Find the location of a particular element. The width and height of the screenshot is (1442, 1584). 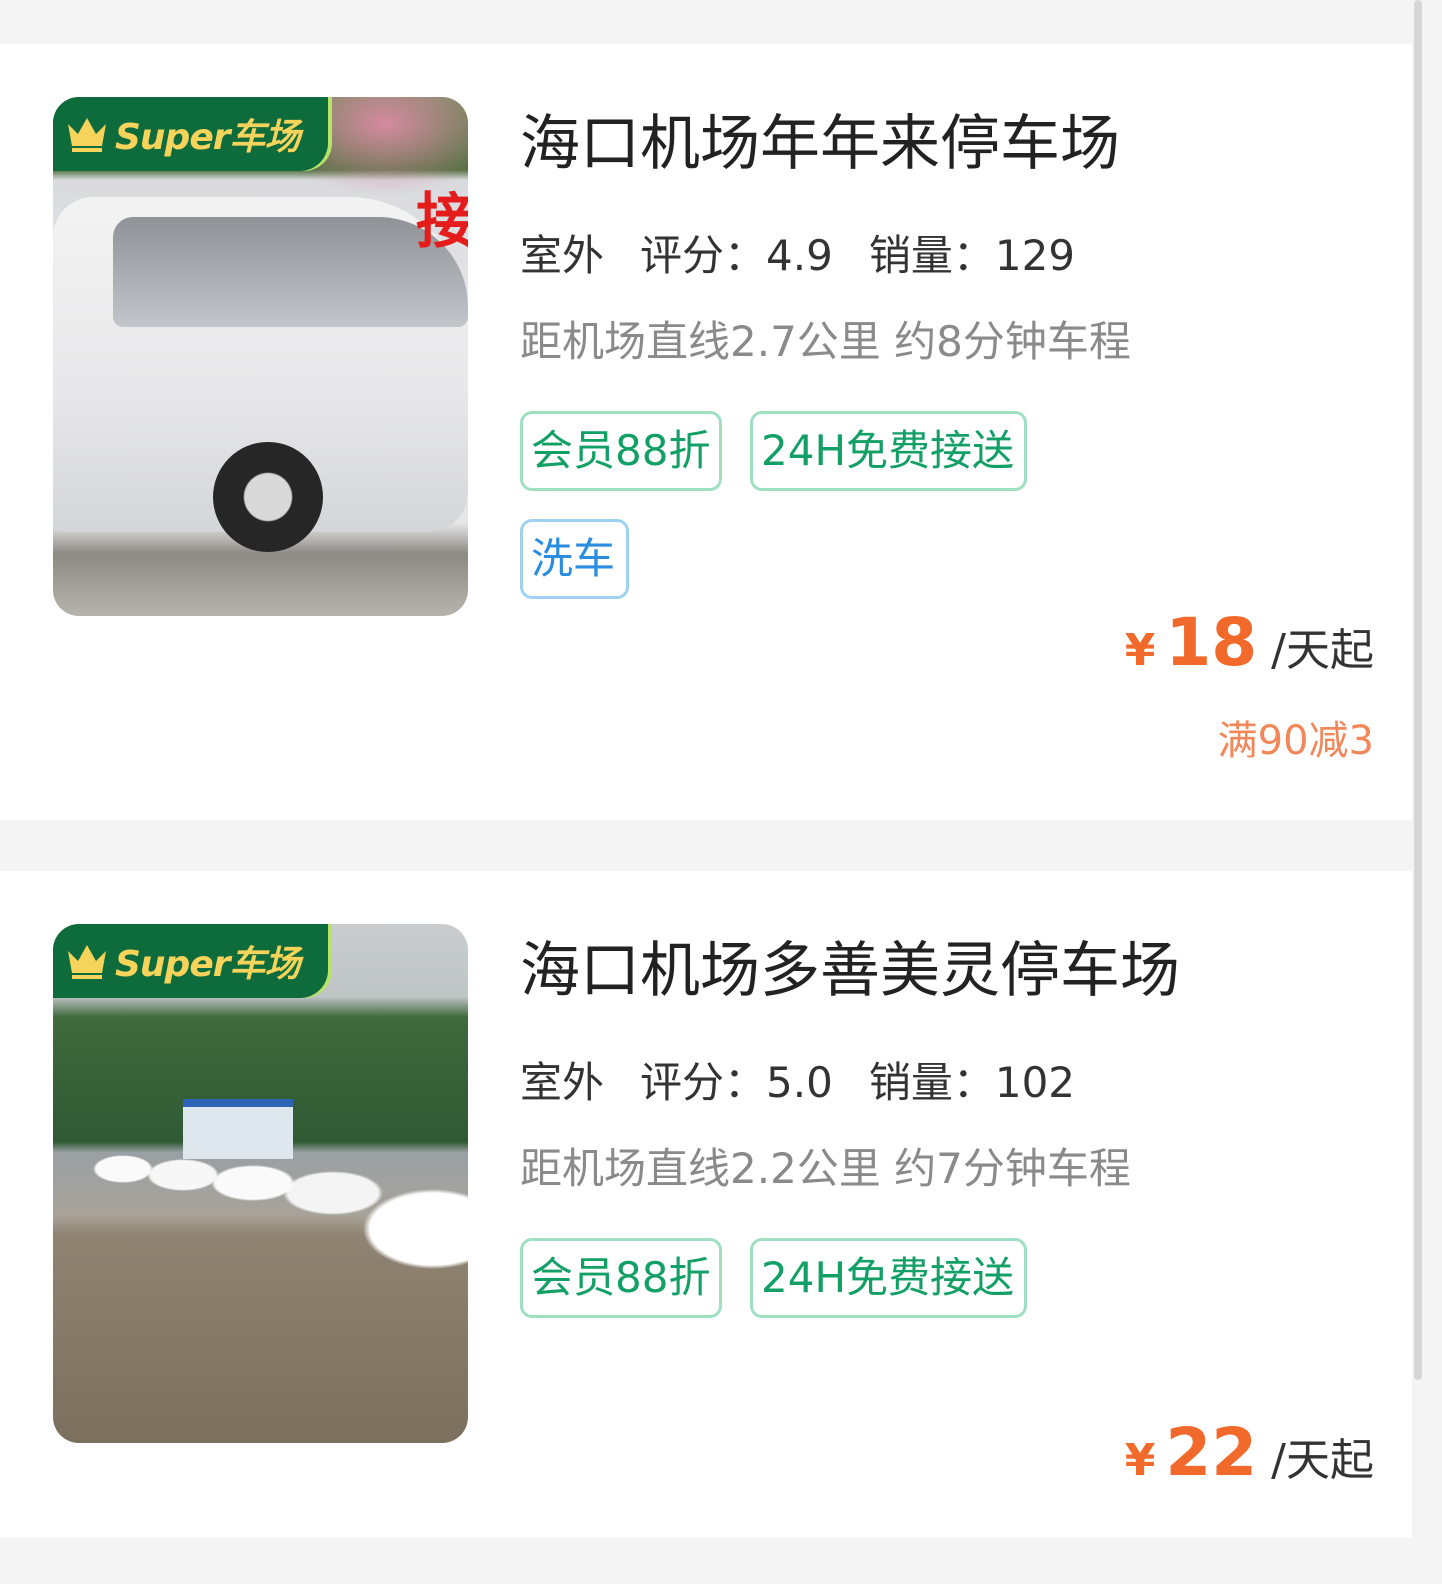

parking-lot-image: Super车场 is located at coordinates (260, 1183).